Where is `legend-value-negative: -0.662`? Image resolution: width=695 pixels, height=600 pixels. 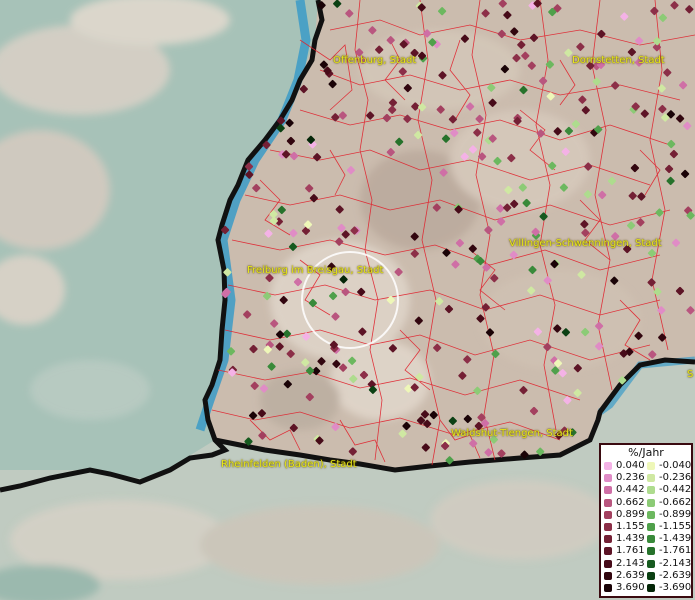
legend-value-negative: -0.662 is located at coordinates (675, 502).